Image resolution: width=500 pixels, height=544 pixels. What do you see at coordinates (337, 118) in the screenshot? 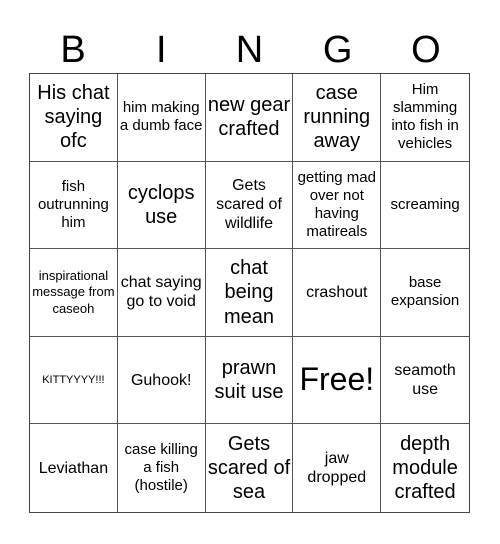
I see `bingo-cell: case running away` at bounding box center [337, 118].